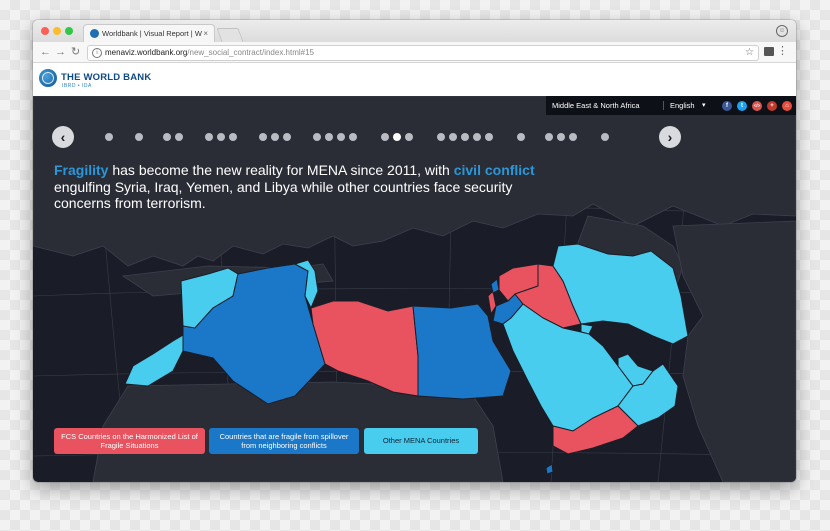 The width and height of the screenshot is (830, 531). What do you see at coordinates (69, 31) in the screenshot?
I see `maximize-window-button` at bounding box center [69, 31].